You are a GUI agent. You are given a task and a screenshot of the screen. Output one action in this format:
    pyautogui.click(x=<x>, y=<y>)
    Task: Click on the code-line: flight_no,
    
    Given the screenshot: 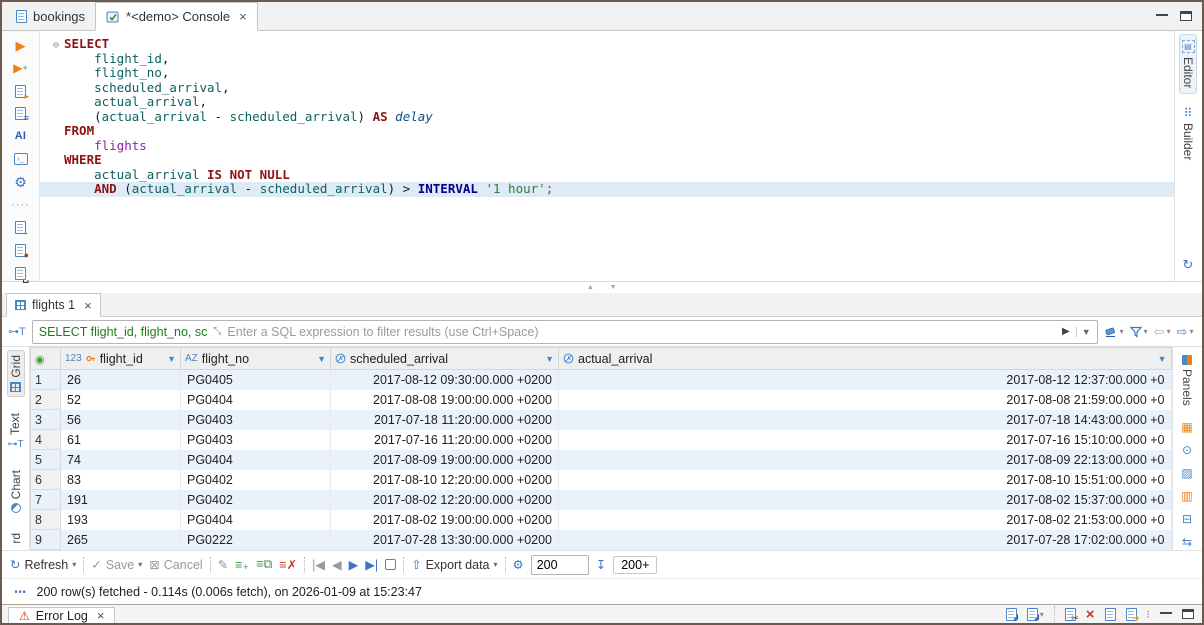 What is the action you would take?
    pyautogui.click(x=607, y=73)
    